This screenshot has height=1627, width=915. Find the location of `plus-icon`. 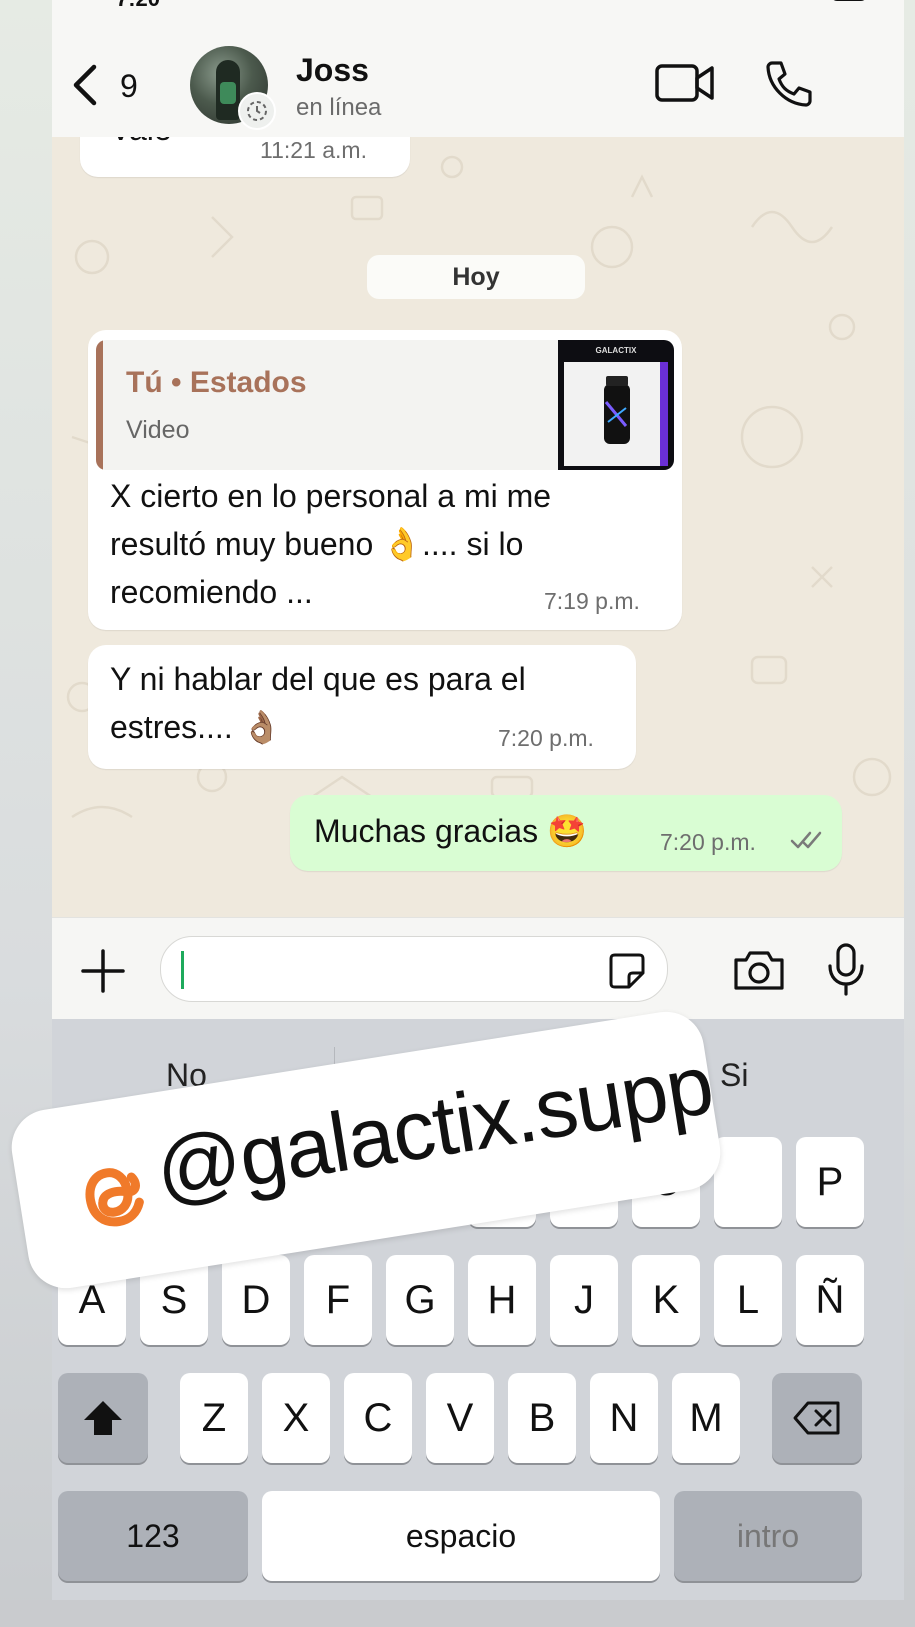

plus-icon is located at coordinates (103, 971).